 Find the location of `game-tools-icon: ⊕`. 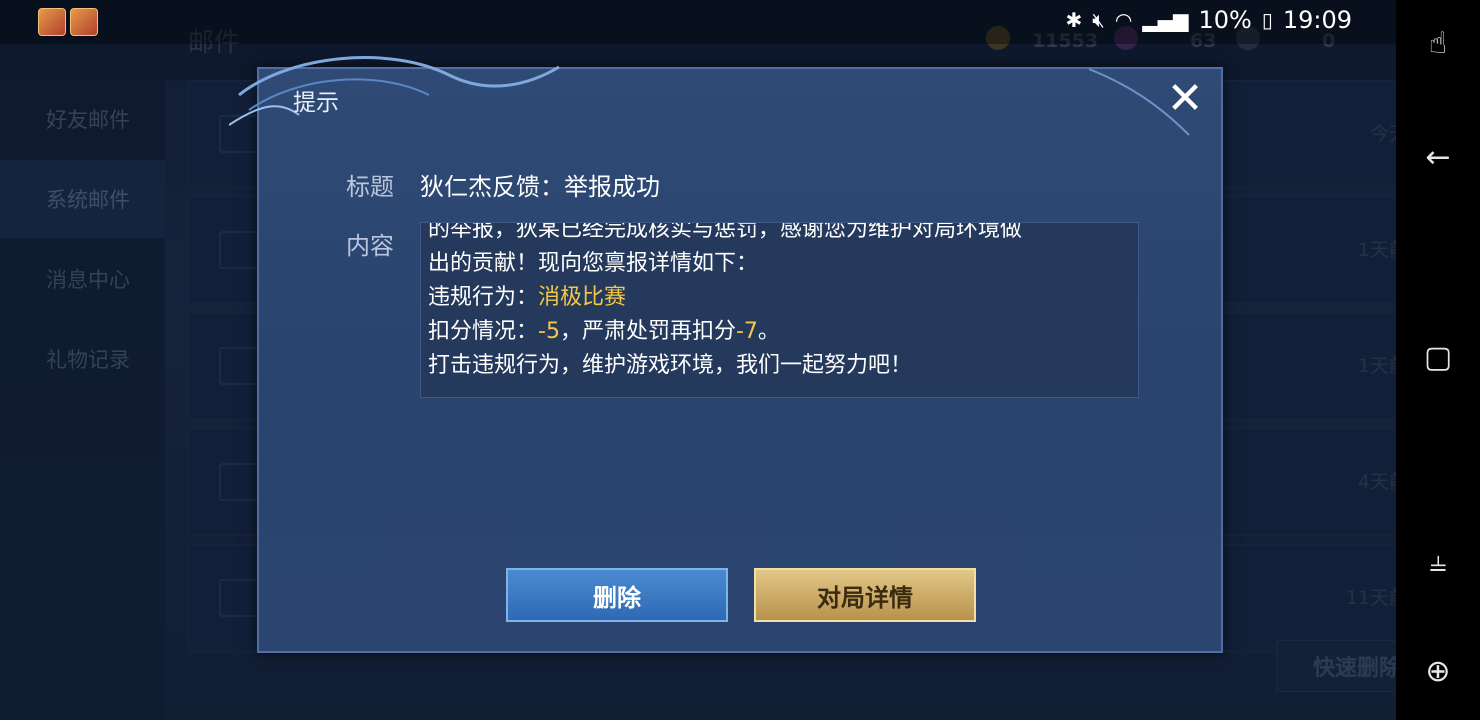

game-tools-icon: ⊕ is located at coordinates (1438, 671).